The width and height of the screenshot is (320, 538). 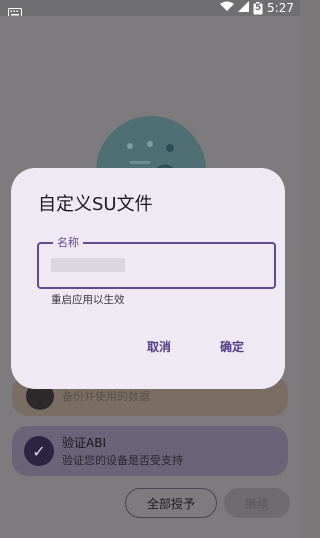 I want to click on battery-icon: 5, so click(x=258, y=8).